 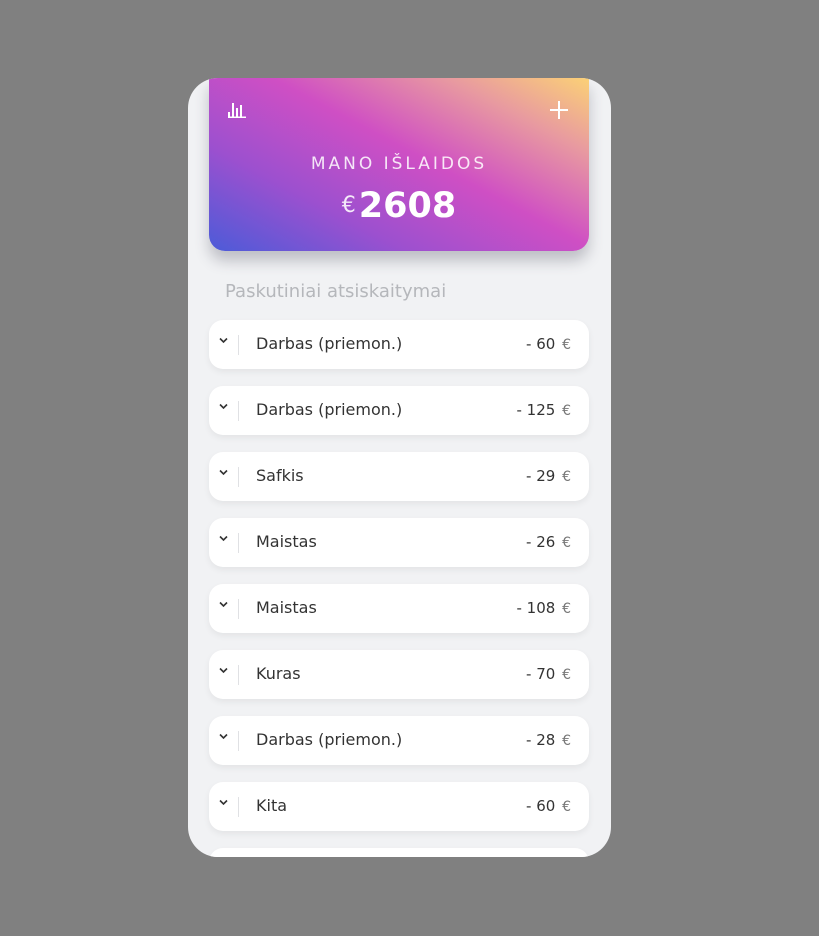 What do you see at coordinates (399, 674) in the screenshot?
I see `list-item: Kuras - 70 €` at bounding box center [399, 674].